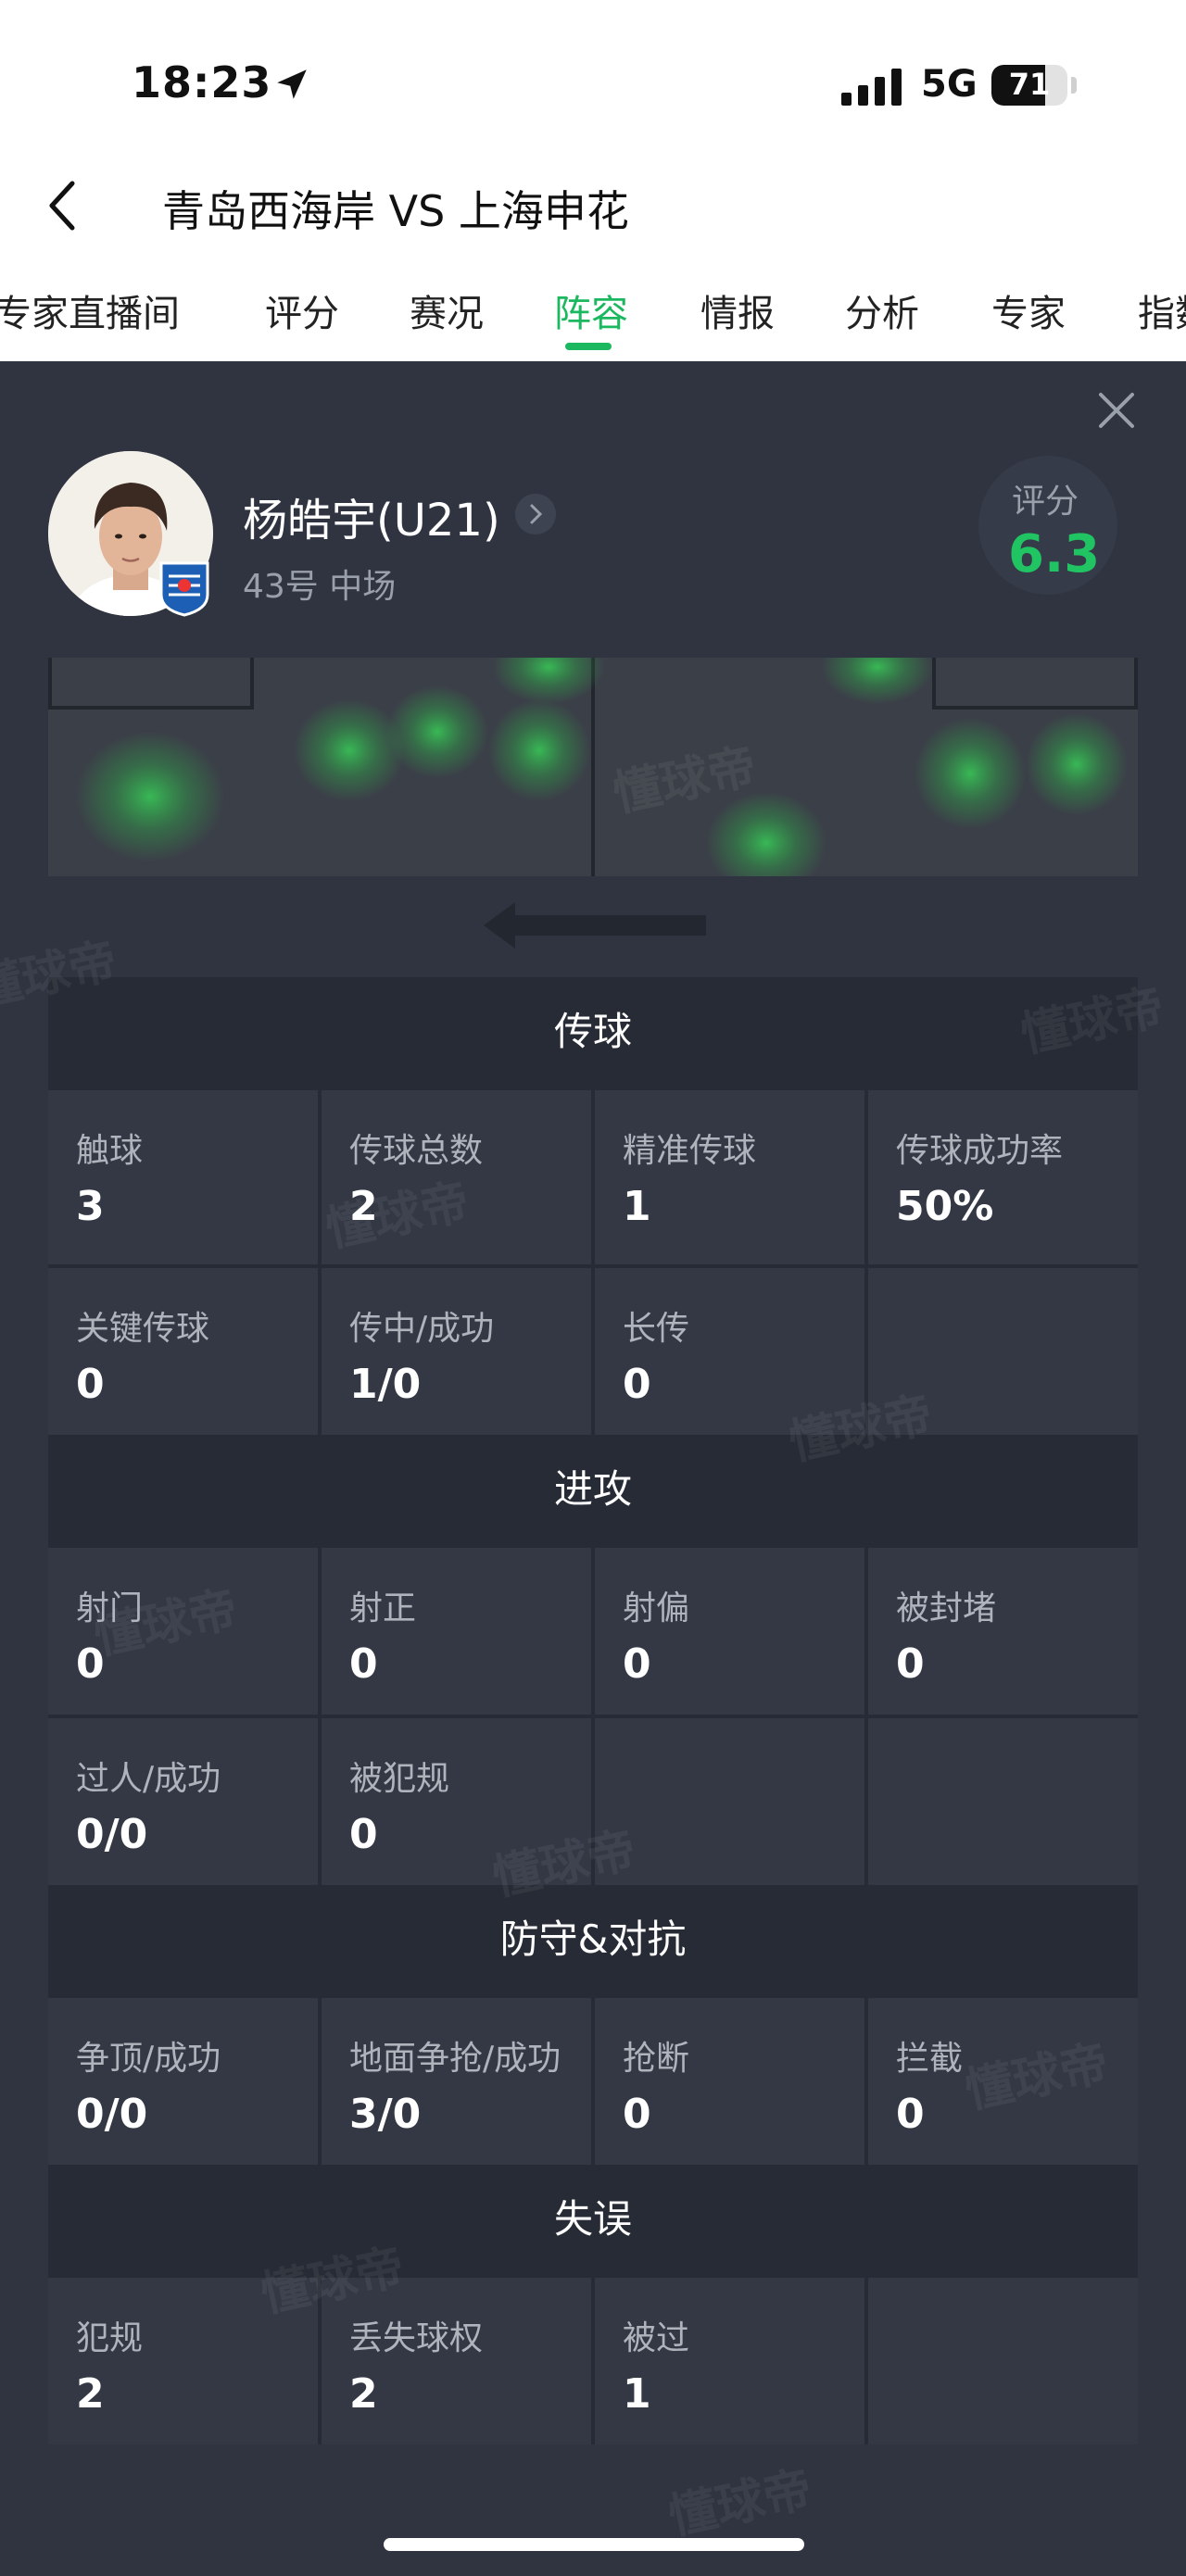 The image size is (1186, 2576). What do you see at coordinates (595, 925) in the screenshot?
I see `attack-direction-arrow-icon` at bounding box center [595, 925].